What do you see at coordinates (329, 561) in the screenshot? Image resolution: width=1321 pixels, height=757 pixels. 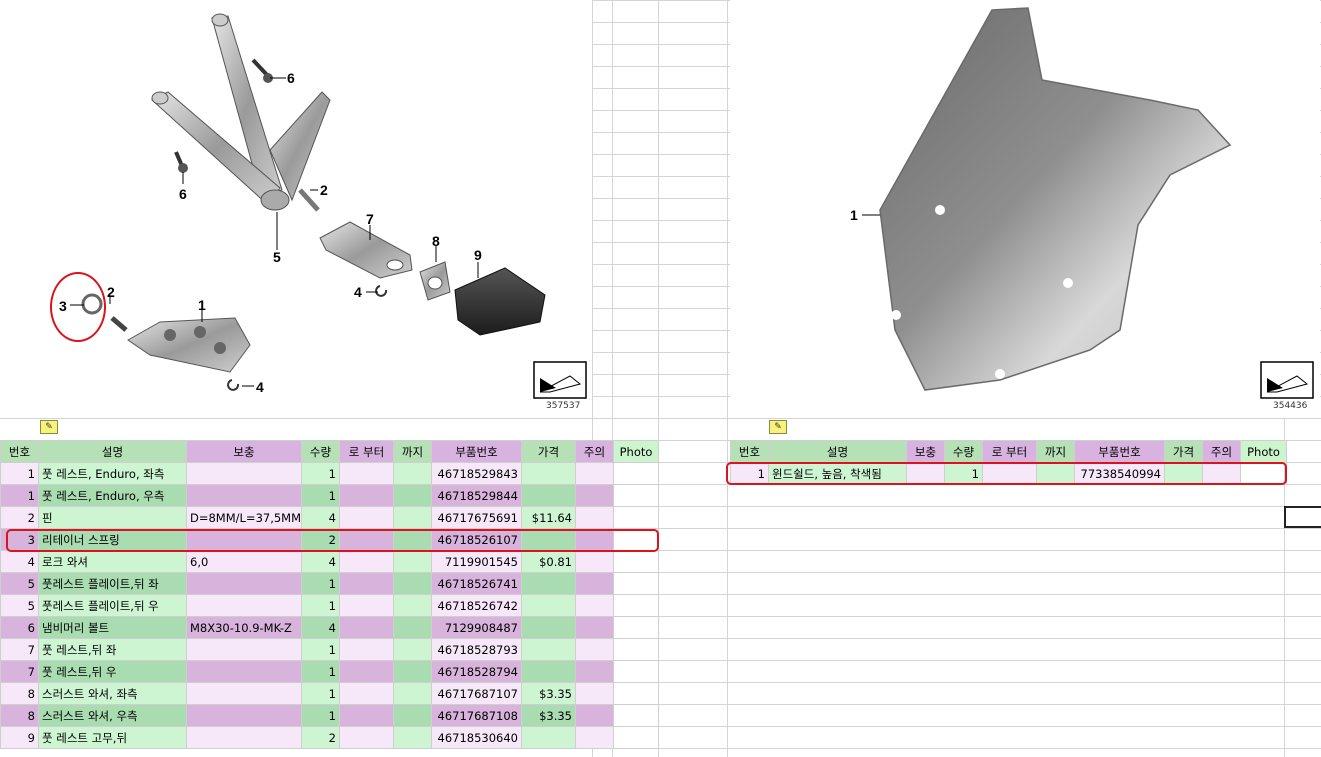 I see `table-row: 4 로크 와셔 6,0 4 7119901545 $0.81` at bounding box center [329, 561].